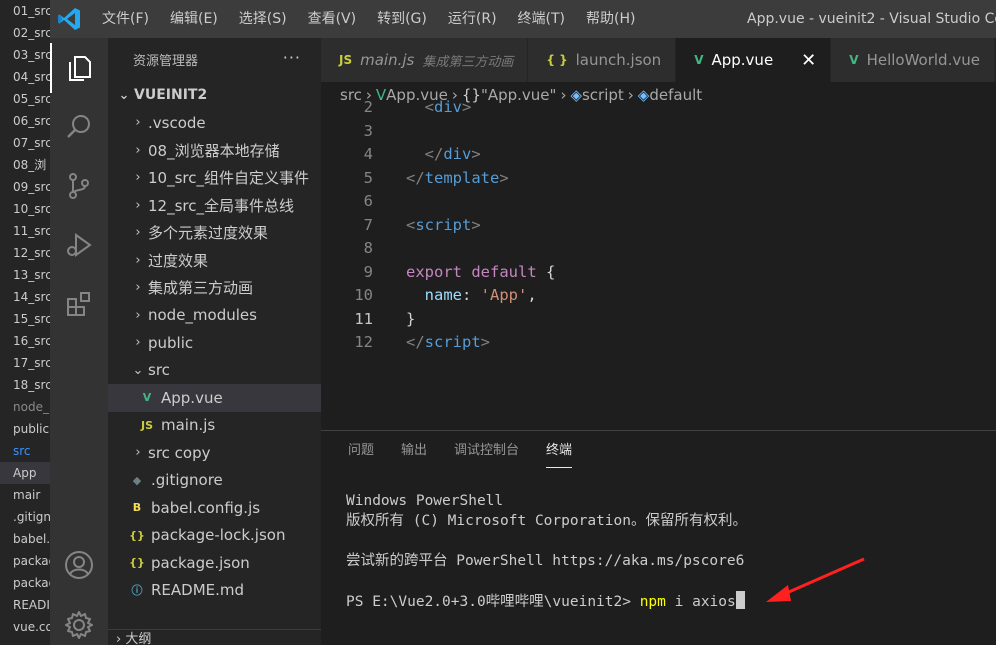 The height and width of the screenshot is (645, 996). I want to click on explorer-icon, so click(79, 68).